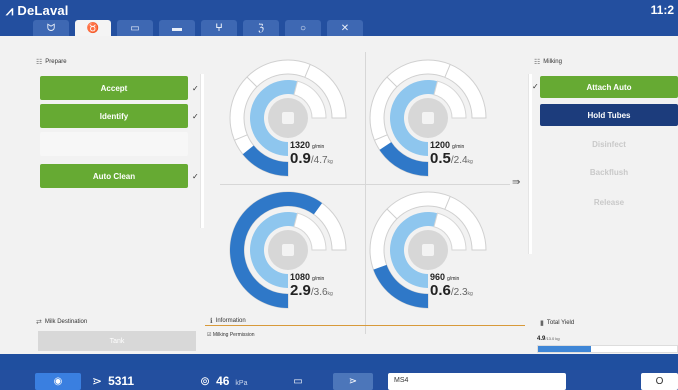 The height and width of the screenshot is (390, 678). Describe the element at coordinates (241, 269) in the screenshot. I see `gauge-3-tick` at that location.